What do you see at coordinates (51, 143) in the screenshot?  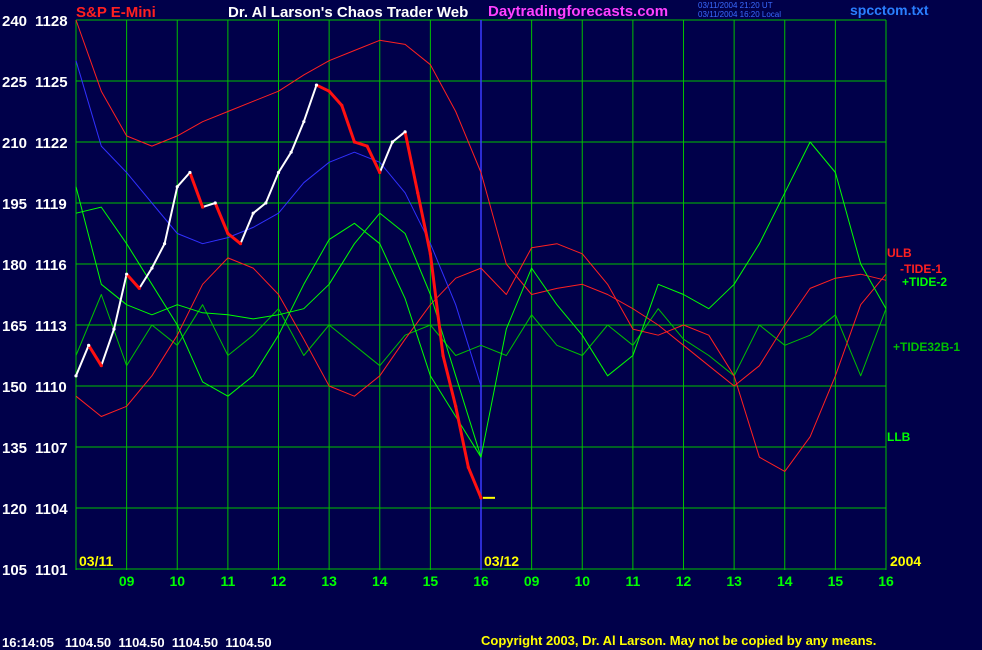 I see `y-right-tick: 1122` at bounding box center [51, 143].